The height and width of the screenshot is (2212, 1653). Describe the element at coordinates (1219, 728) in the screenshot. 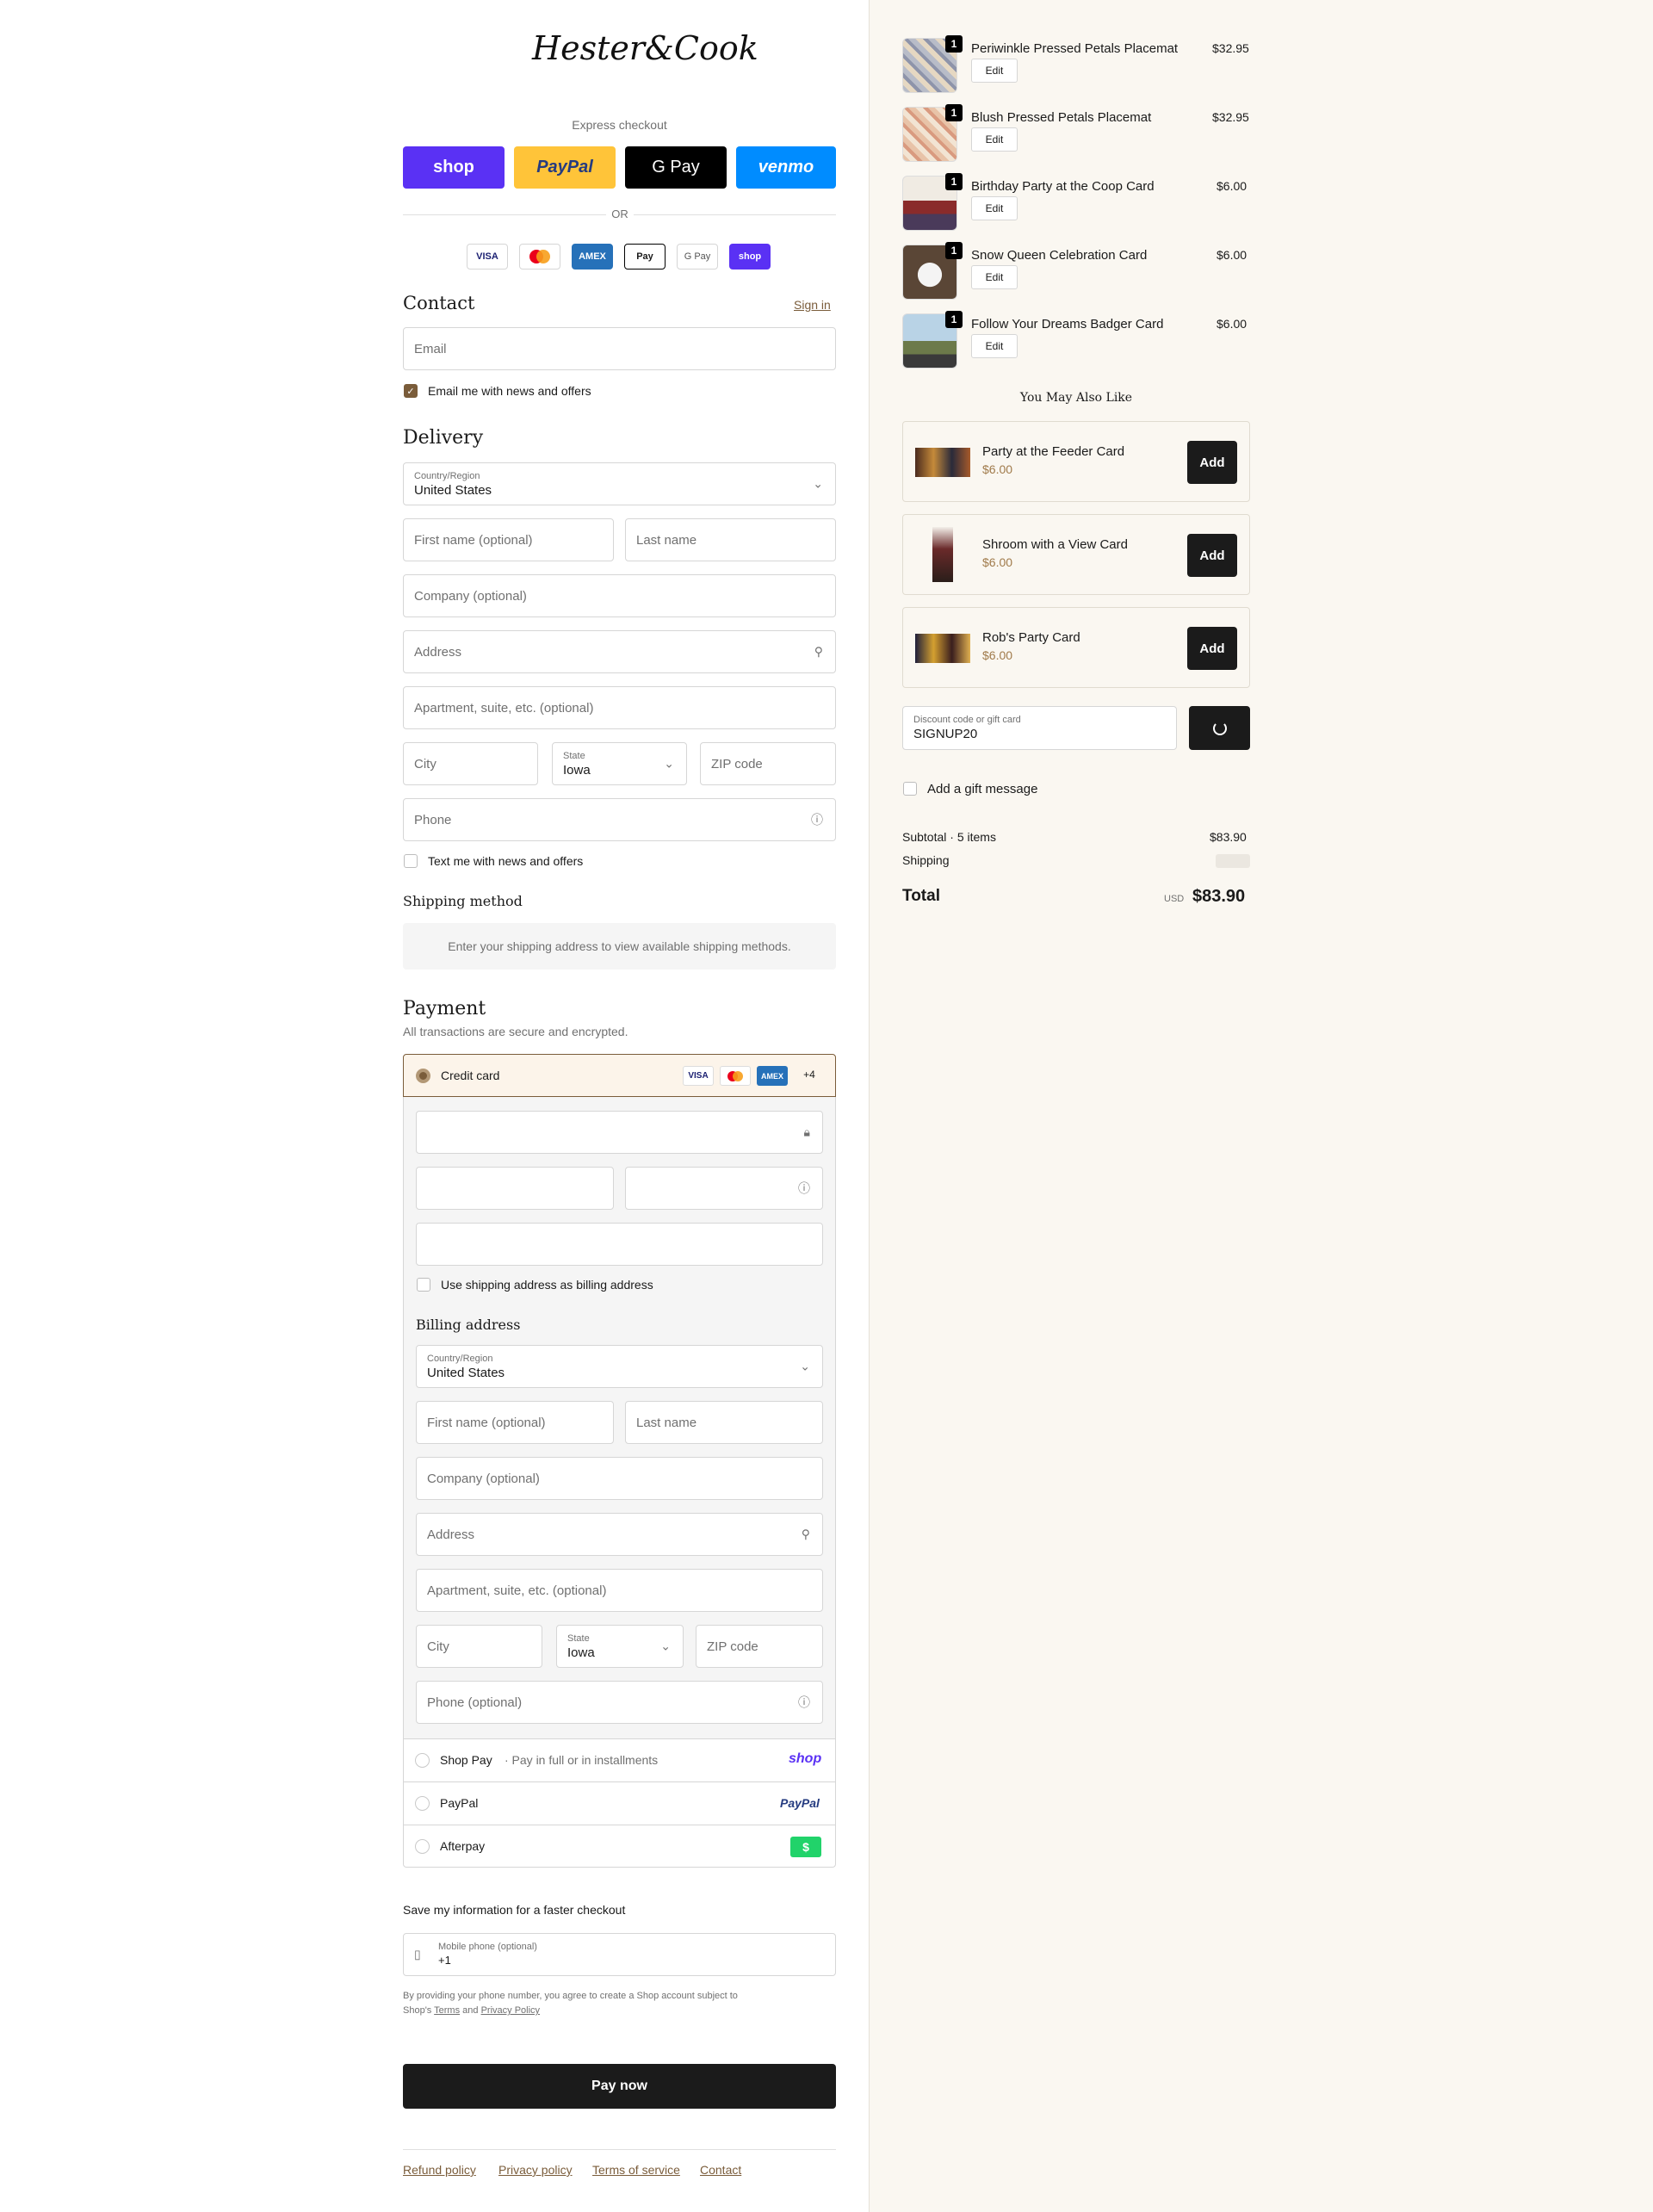

I see `apply-discount-button` at that location.